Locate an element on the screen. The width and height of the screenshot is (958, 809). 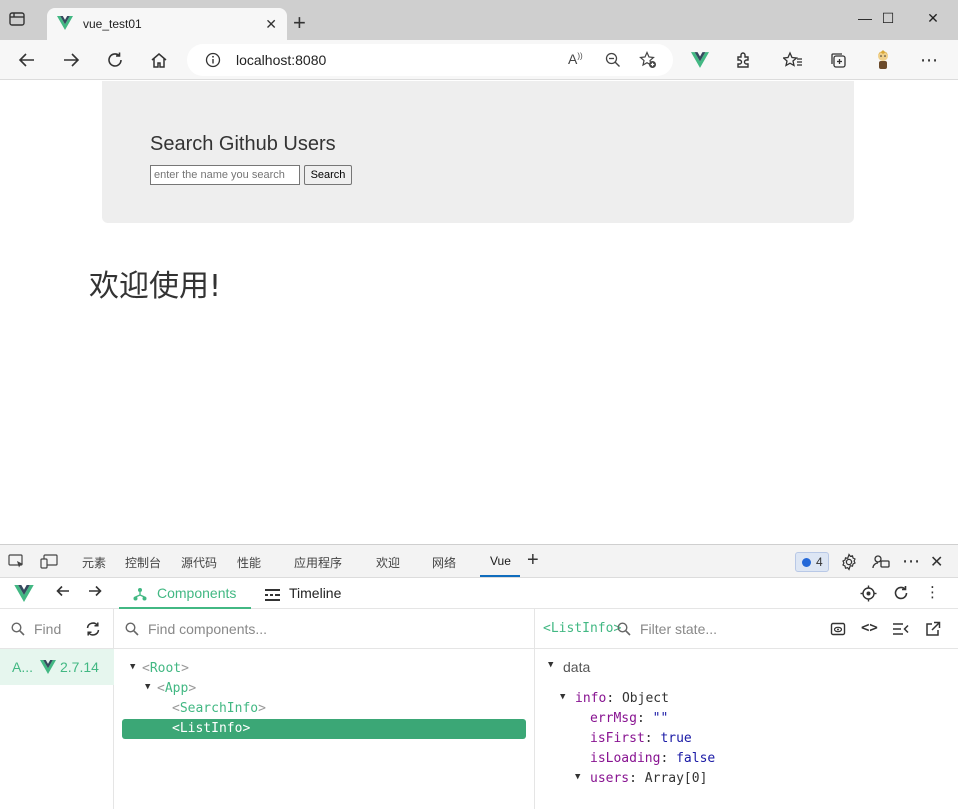
state-row-info: ▼ info: Object is located at coordinates (745, 699).